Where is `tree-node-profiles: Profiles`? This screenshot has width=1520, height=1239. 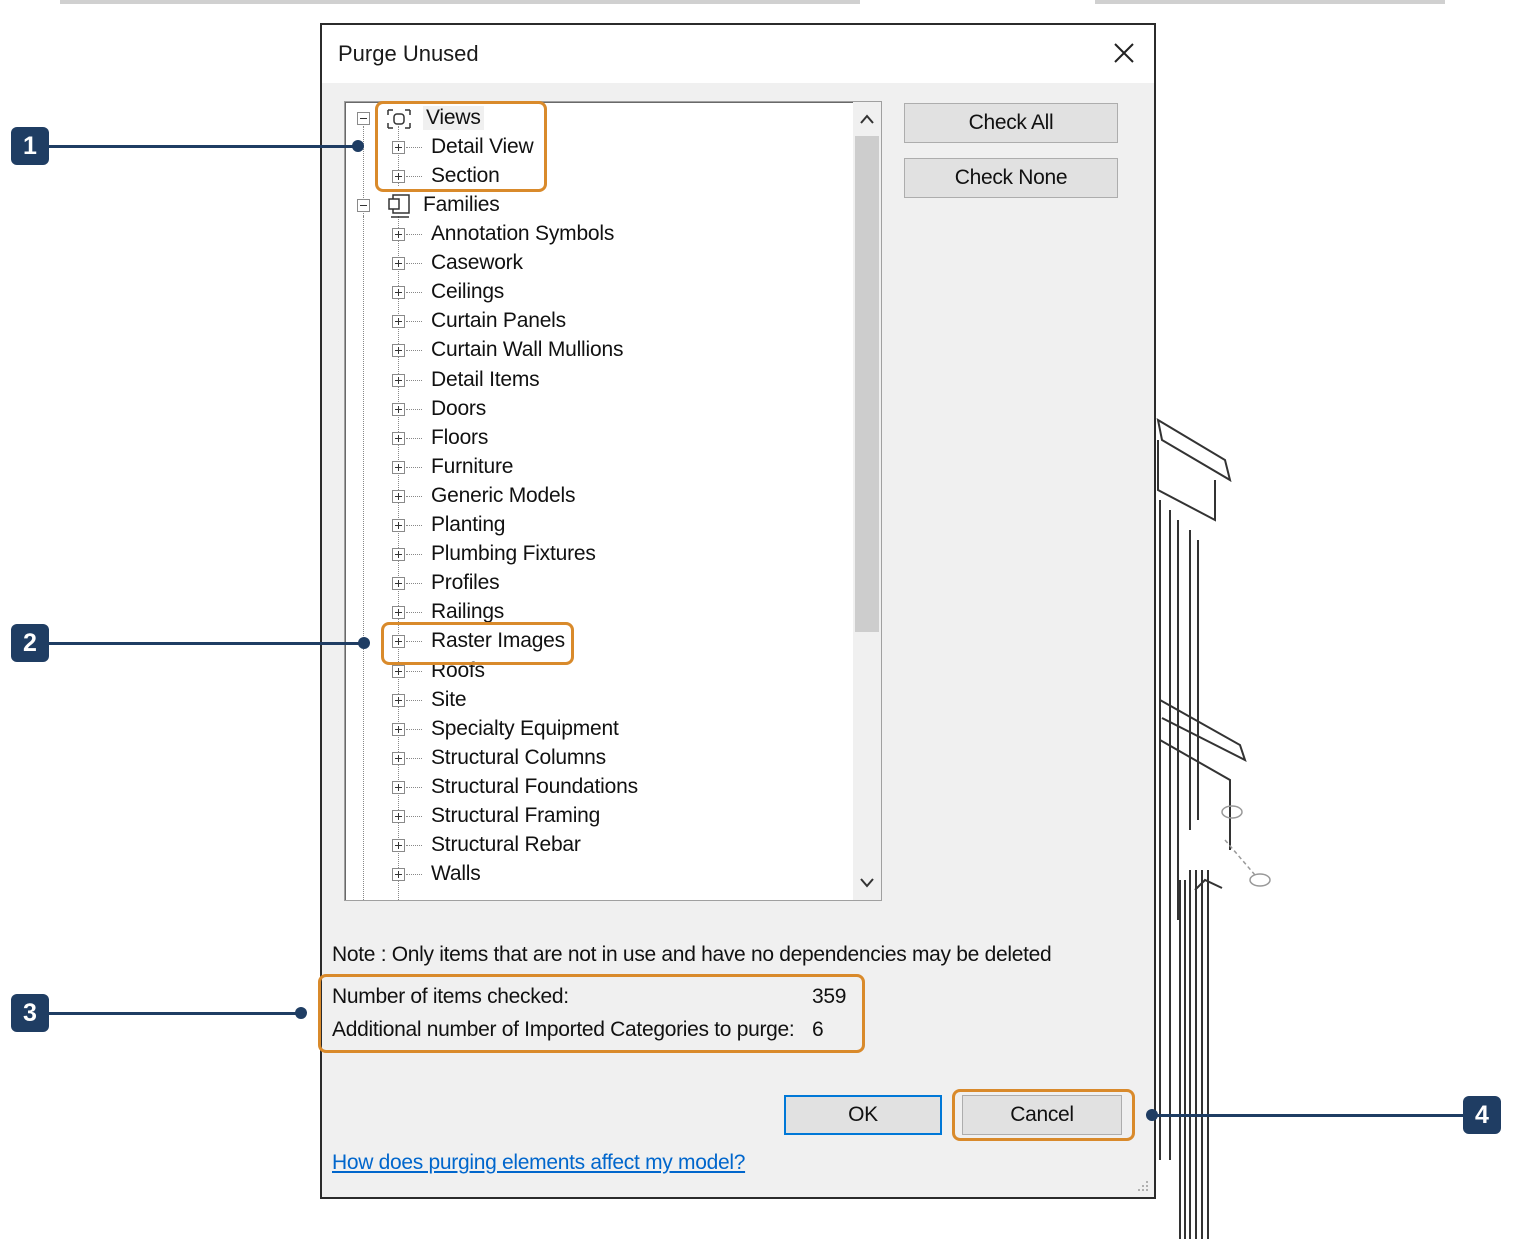 tree-node-profiles: Profiles is located at coordinates (595, 583).